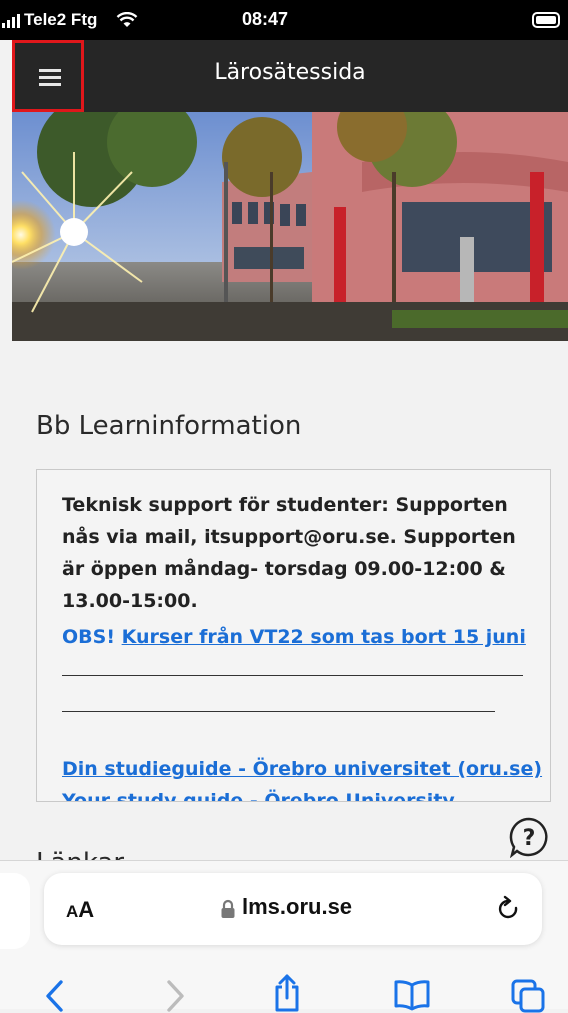 This screenshot has height=1013, width=568. Describe the element at coordinates (61, 19) in the screenshot. I see `carrier-name: Tele2 Ftg` at that location.